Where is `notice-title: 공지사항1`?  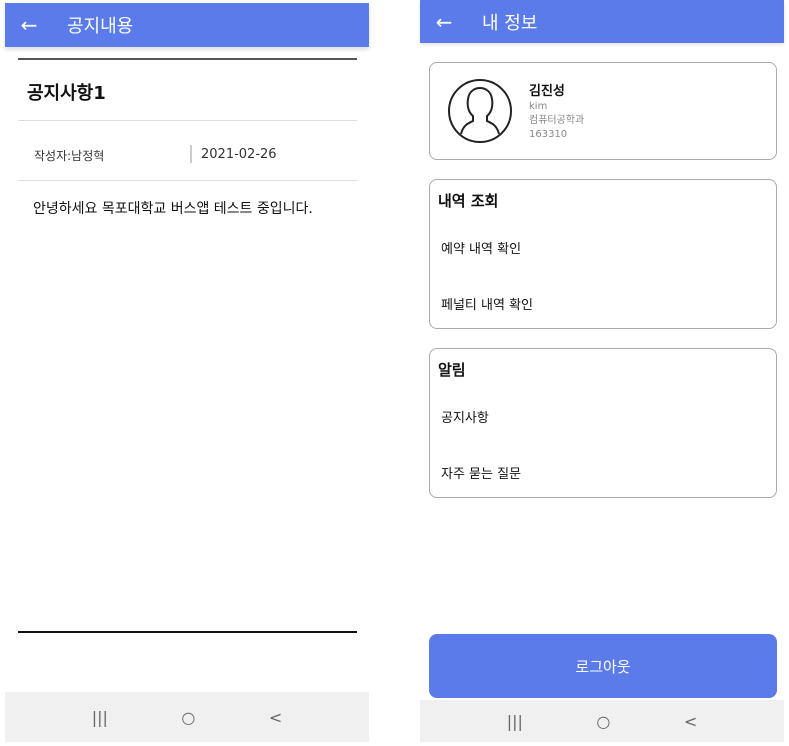 notice-title: 공지사항1 is located at coordinates (66, 93).